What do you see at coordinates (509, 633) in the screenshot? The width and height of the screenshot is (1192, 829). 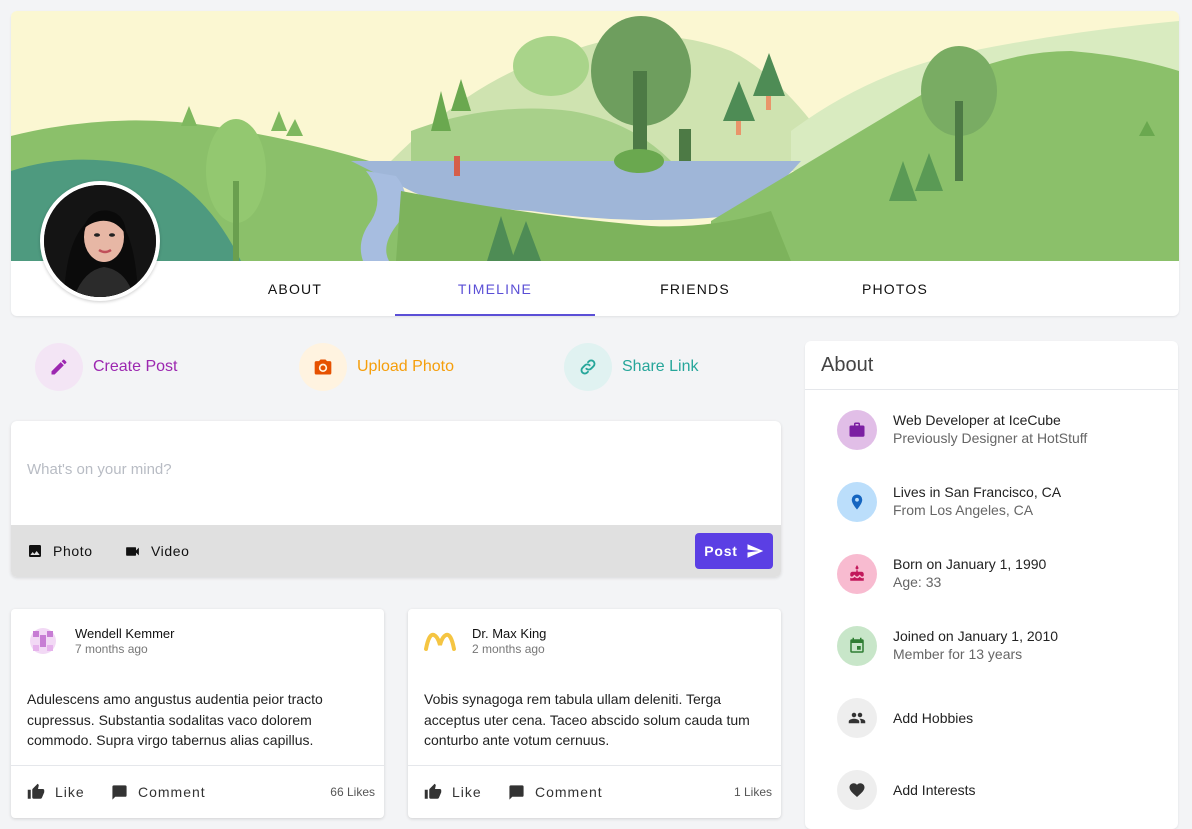 I see `author-name: Dr. Max King` at bounding box center [509, 633].